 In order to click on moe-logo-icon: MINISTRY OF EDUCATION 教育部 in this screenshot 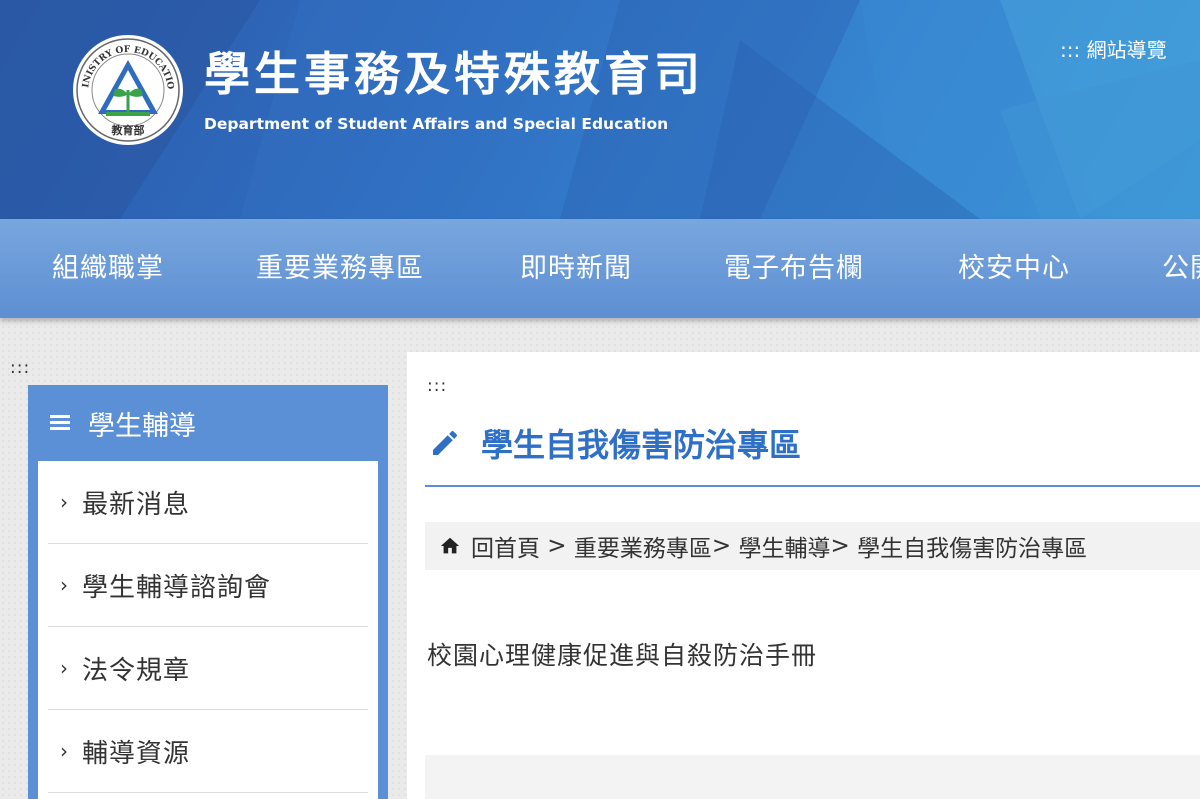, I will do `click(128, 90)`.